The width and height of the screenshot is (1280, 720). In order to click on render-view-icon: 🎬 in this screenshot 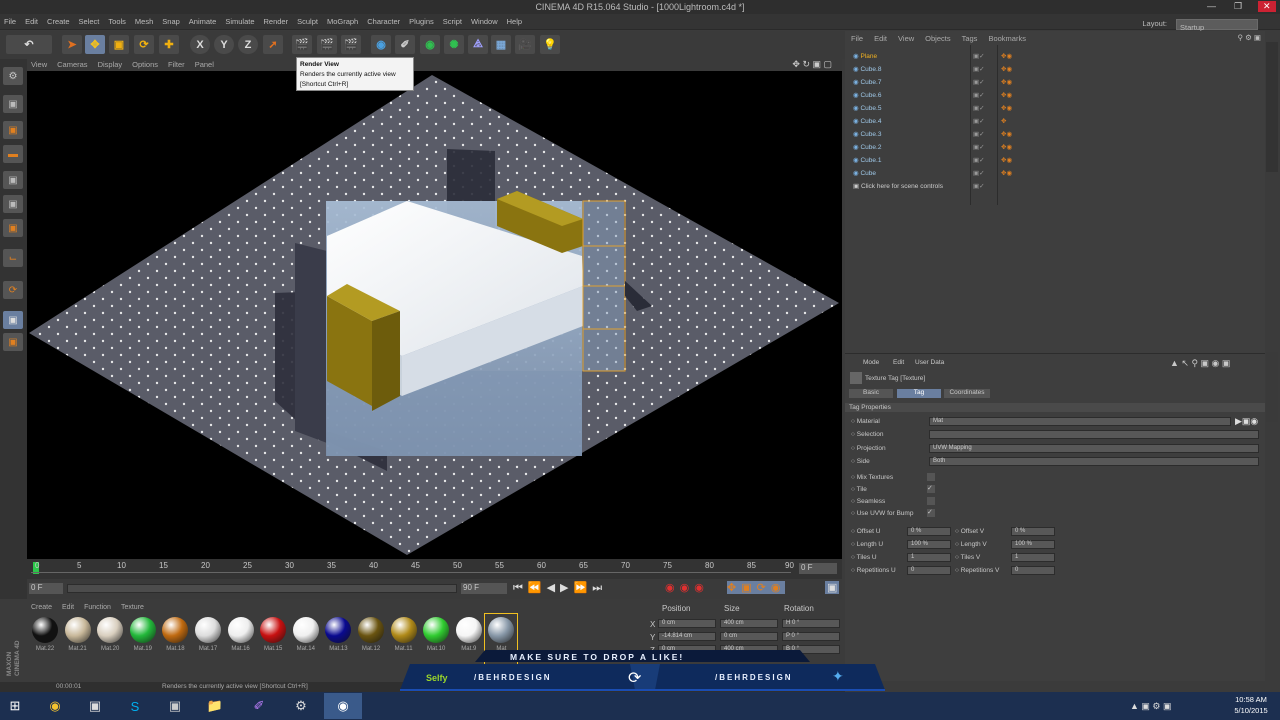, I will do `click(302, 44)`.